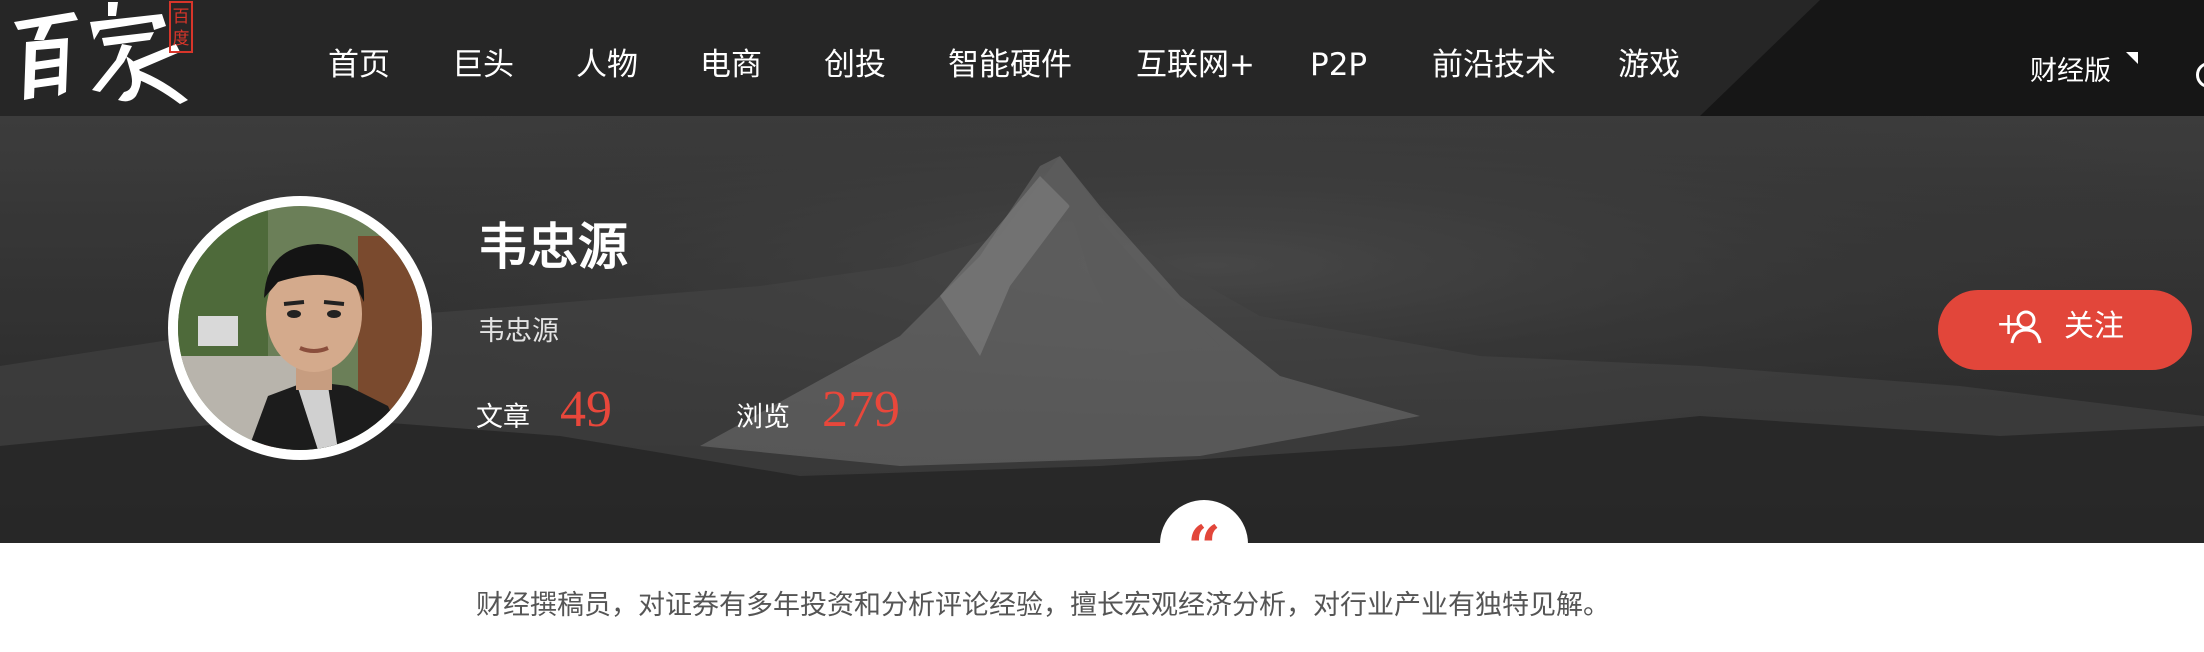 Image resolution: width=2204 pixels, height=652 pixels. What do you see at coordinates (181, 39) in the screenshot?
I see `svg-text: 度` at bounding box center [181, 39].